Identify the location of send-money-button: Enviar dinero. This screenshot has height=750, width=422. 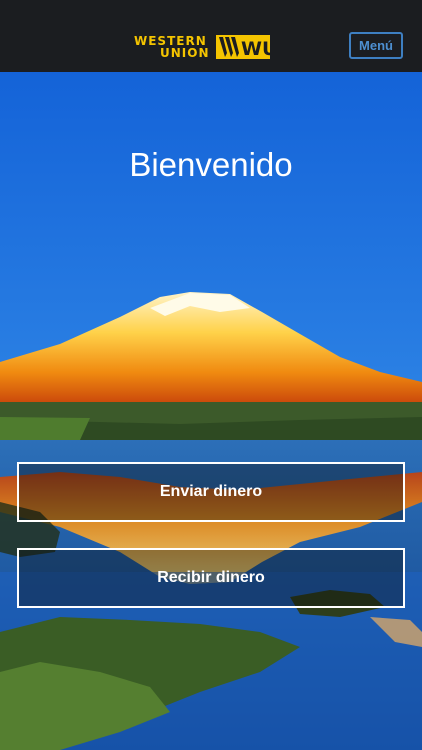
(211, 492).